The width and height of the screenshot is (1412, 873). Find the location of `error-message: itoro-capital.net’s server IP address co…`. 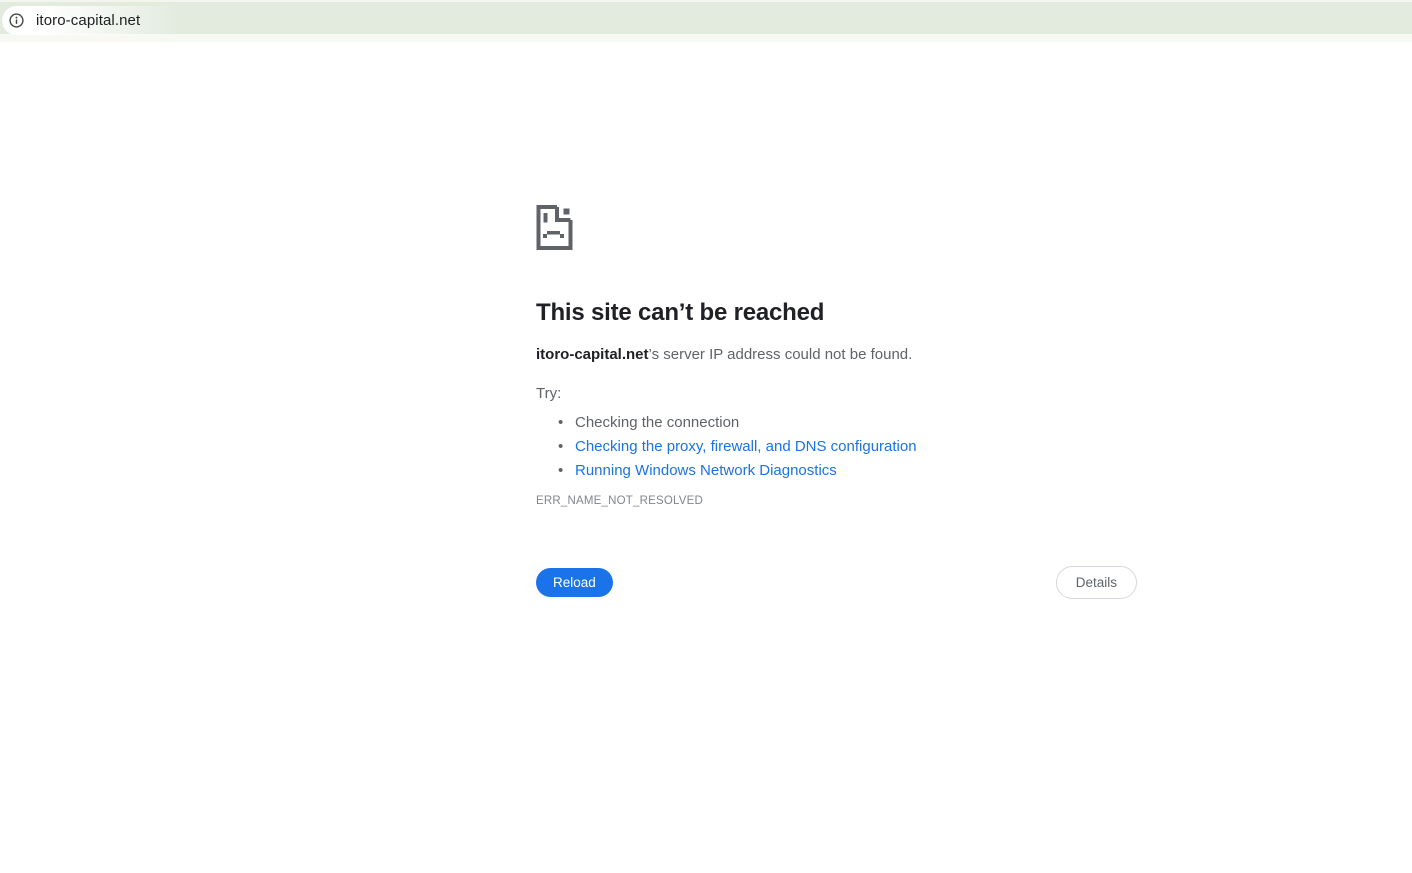

error-message: itoro-capital.net’s server IP address co… is located at coordinates (836, 355).